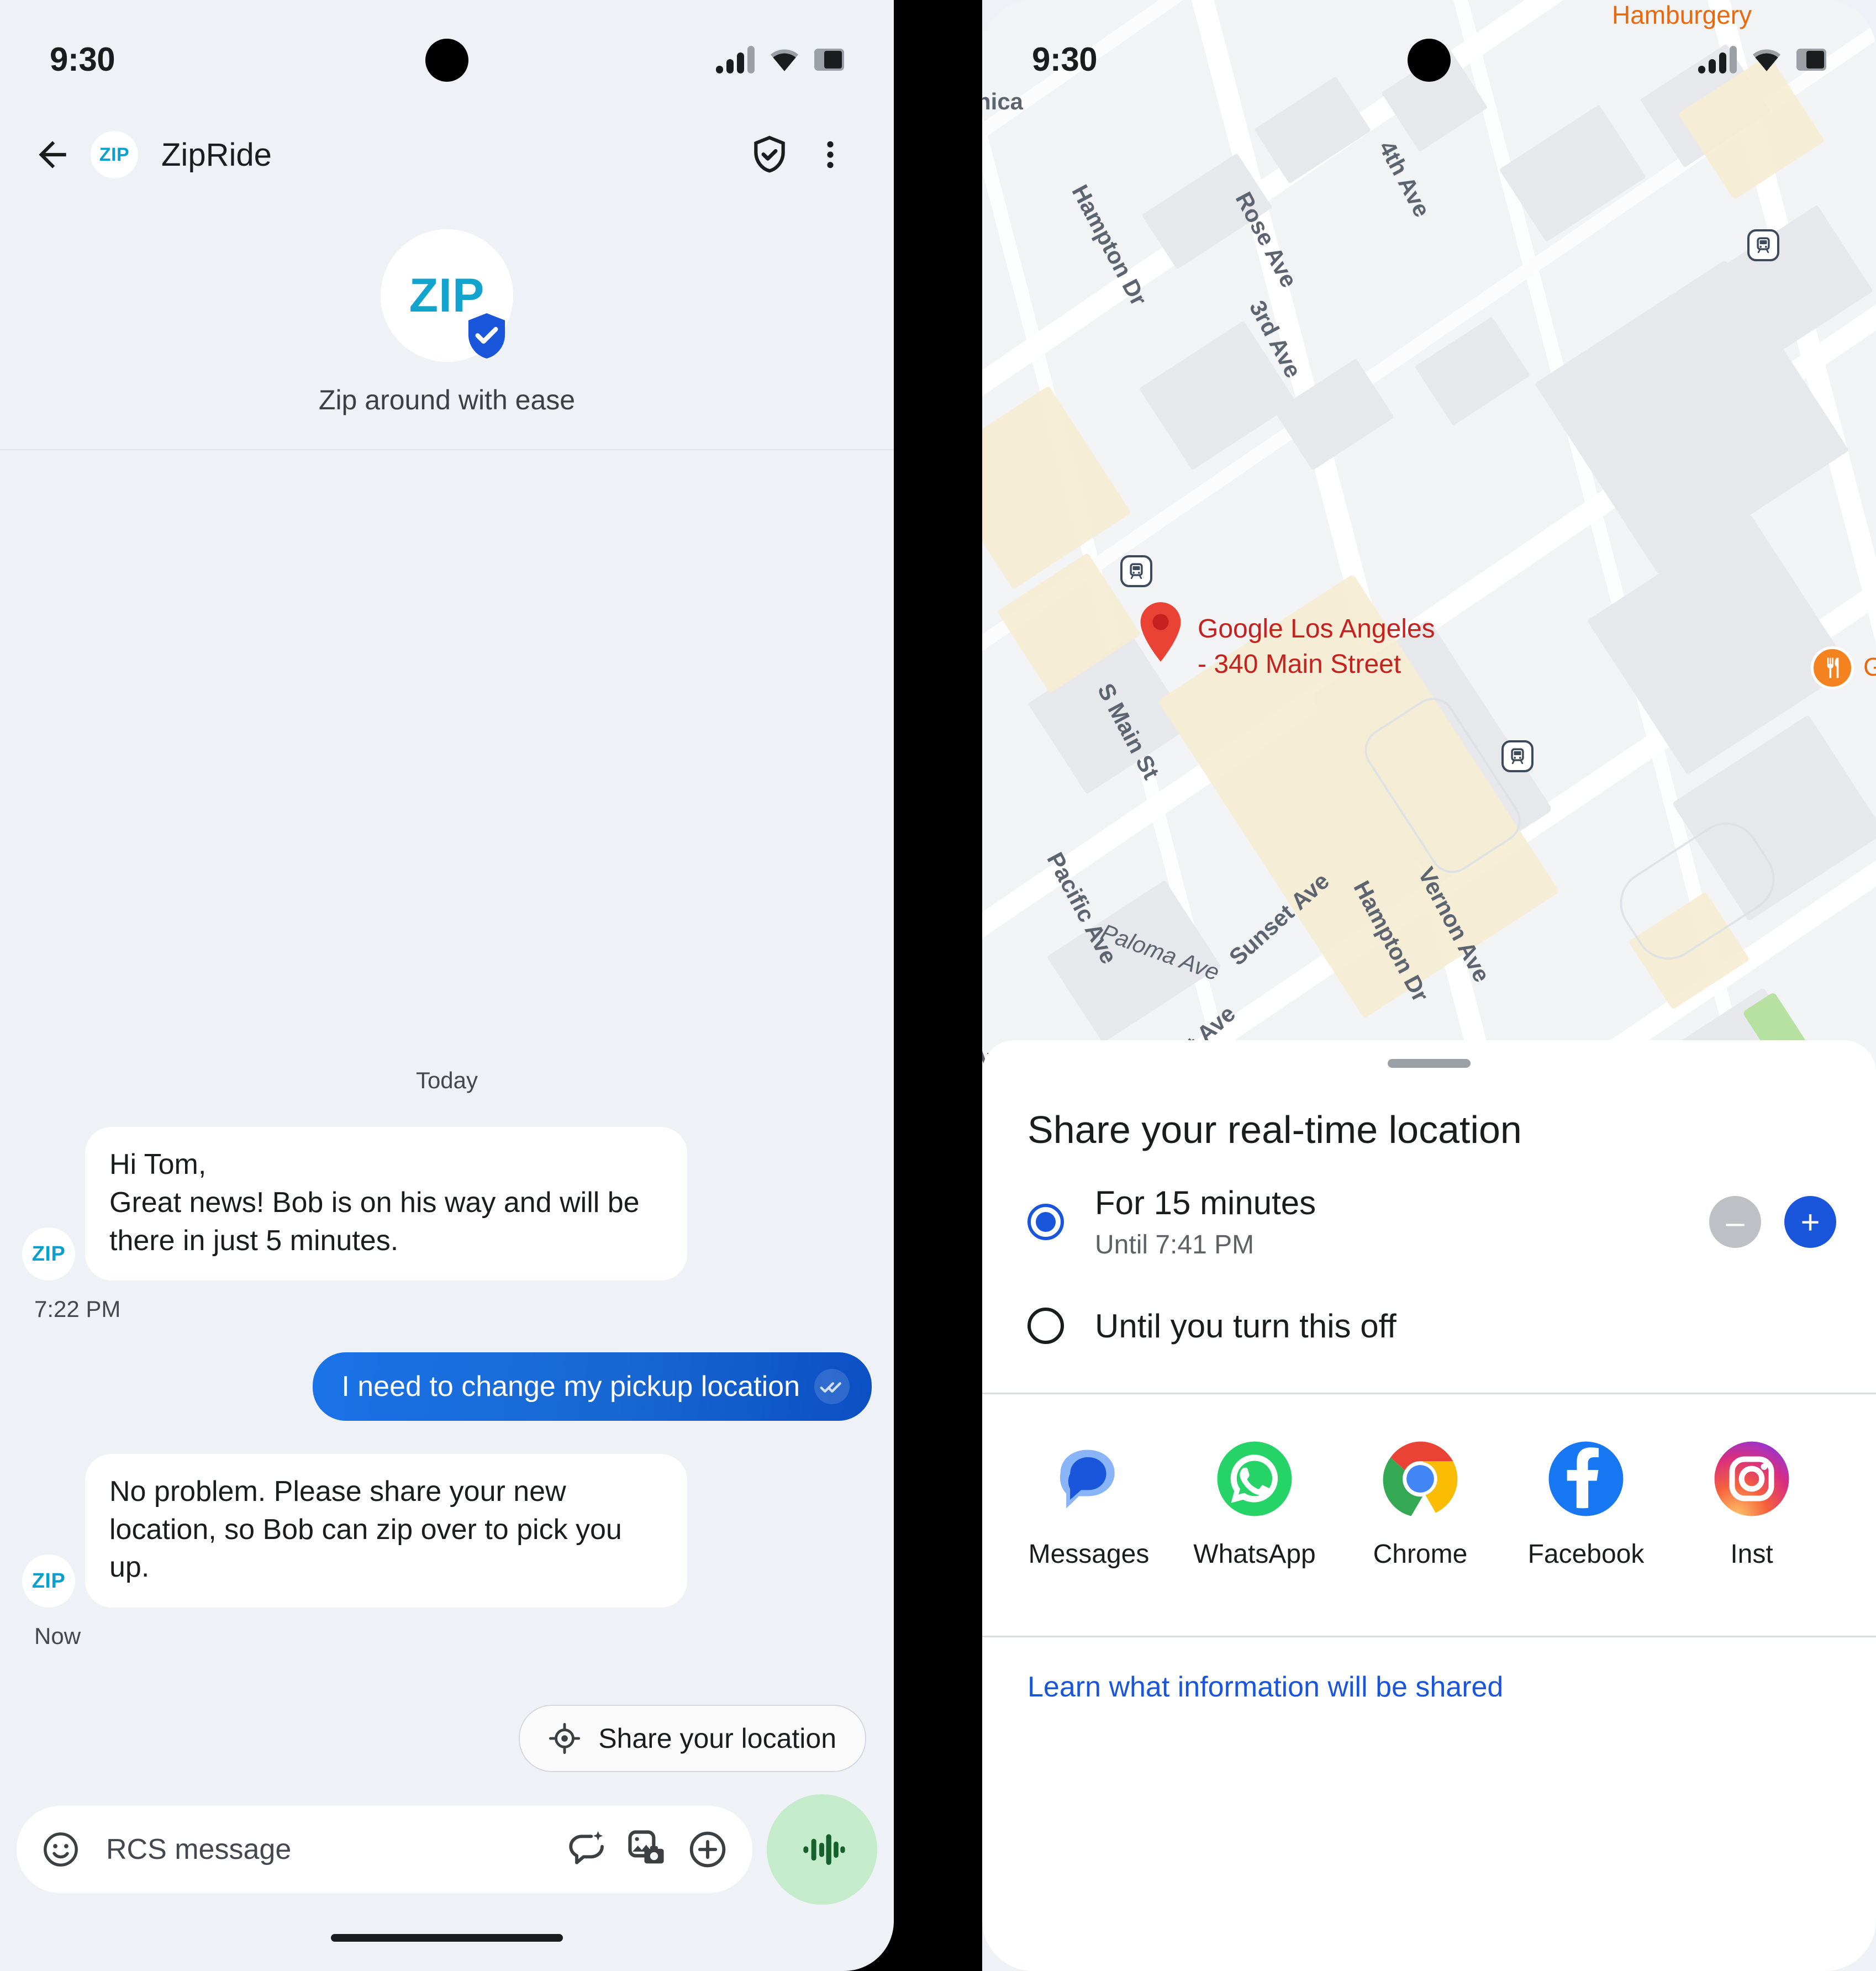 Image resolution: width=1876 pixels, height=1971 pixels. What do you see at coordinates (832, 1387) in the screenshot?
I see `double-check-icon` at bounding box center [832, 1387].